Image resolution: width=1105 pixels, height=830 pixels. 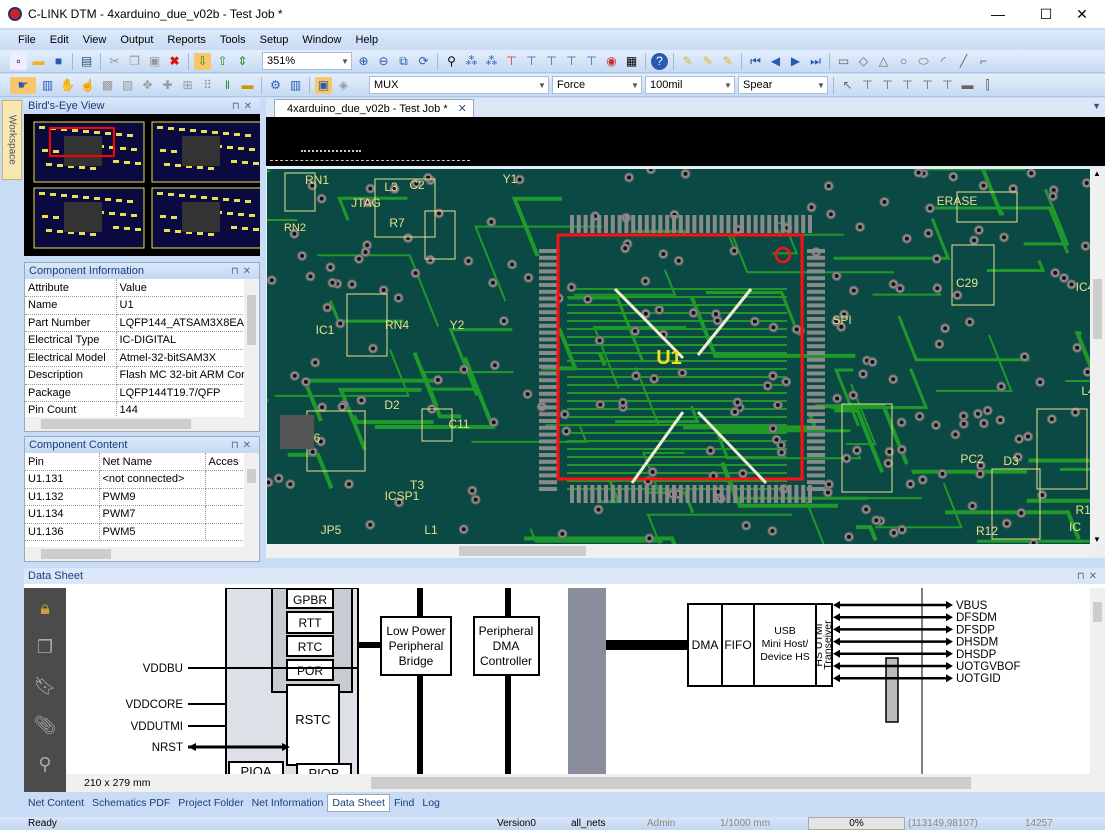 I want to click on open-folder-icon: ▬, so click(x=38, y=61).